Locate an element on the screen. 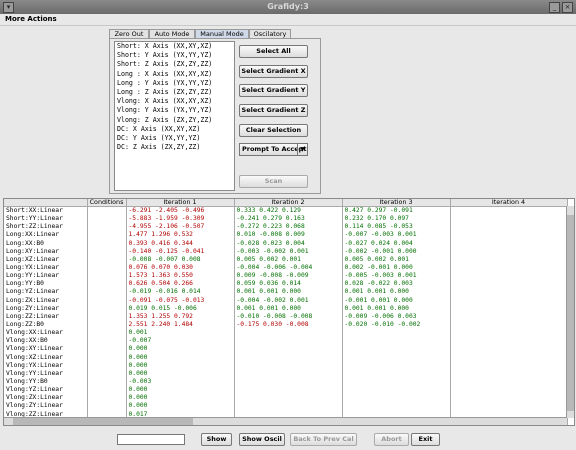 This screenshot has height=450, width=576. show-oscil-button: Show Oscil is located at coordinates (262, 439).